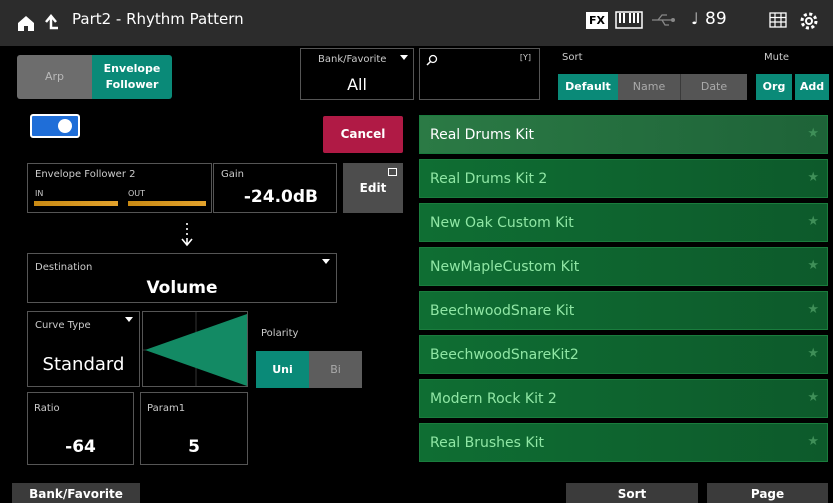 The image size is (833, 503). What do you see at coordinates (778, 20) in the screenshot?
I see `grid-icon` at bounding box center [778, 20].